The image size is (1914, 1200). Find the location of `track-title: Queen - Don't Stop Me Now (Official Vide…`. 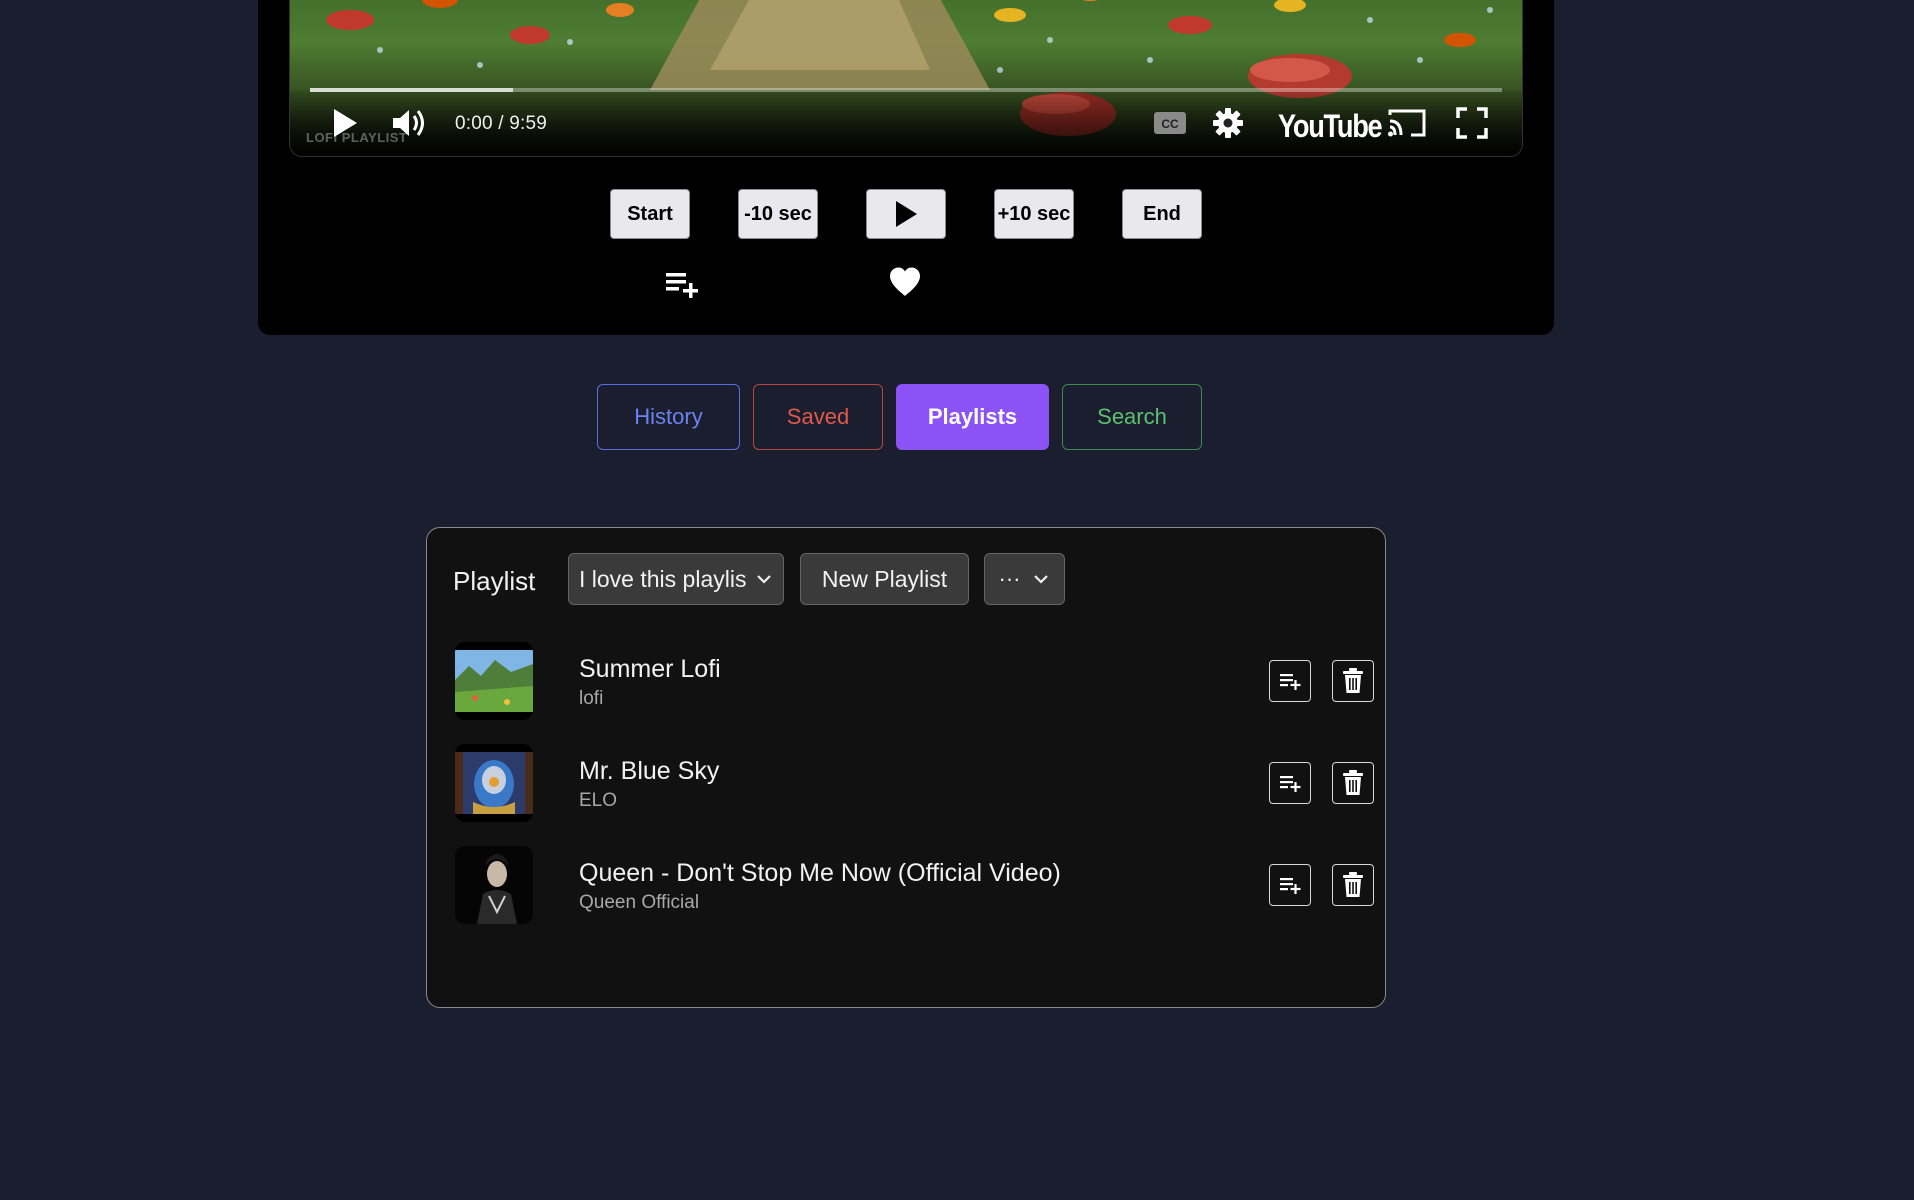

track-title: Queen - Don't Stop Me Now (Official Vide… is located at coordinates (820, 873).